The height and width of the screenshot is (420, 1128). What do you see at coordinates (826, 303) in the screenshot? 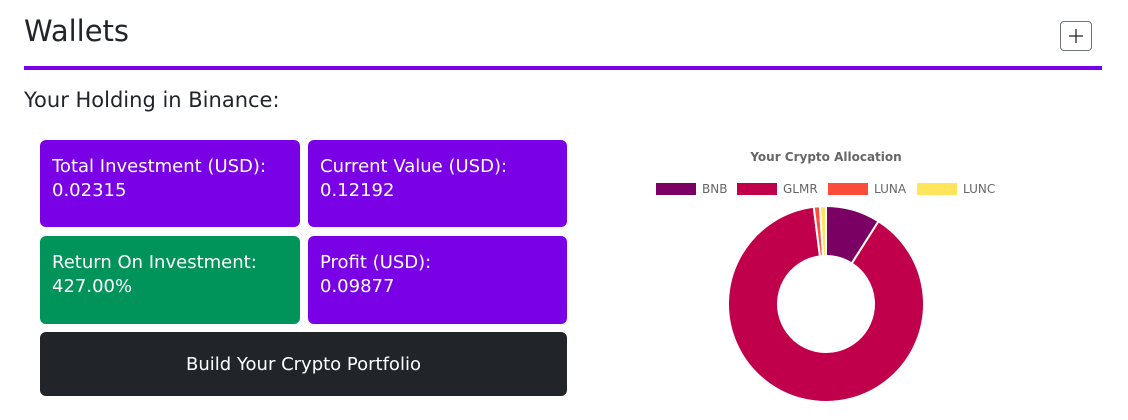
I see `doughnut-chart` at bounding box center [826, 303].